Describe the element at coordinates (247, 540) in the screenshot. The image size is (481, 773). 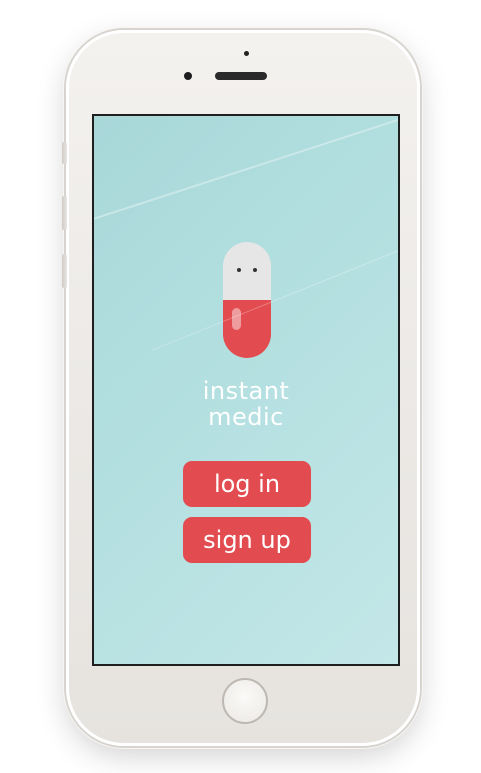
I see `signup-button: sign up` at that location.